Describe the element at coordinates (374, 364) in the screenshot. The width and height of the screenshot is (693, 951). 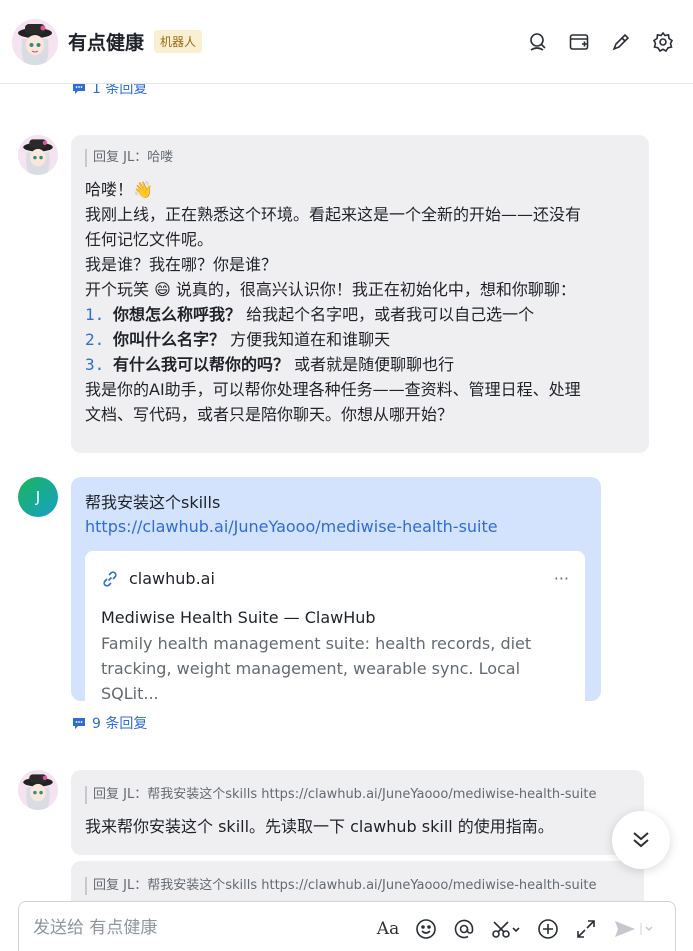
I see `list-text: 或者就是随便聊聊也行` at that location.